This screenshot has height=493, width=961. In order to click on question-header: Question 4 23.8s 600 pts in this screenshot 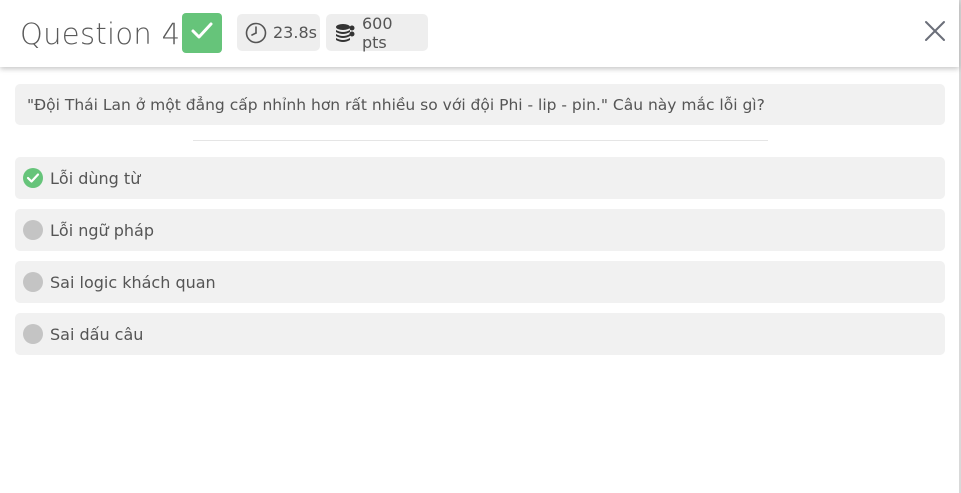, I will do `click(479, 33)`.